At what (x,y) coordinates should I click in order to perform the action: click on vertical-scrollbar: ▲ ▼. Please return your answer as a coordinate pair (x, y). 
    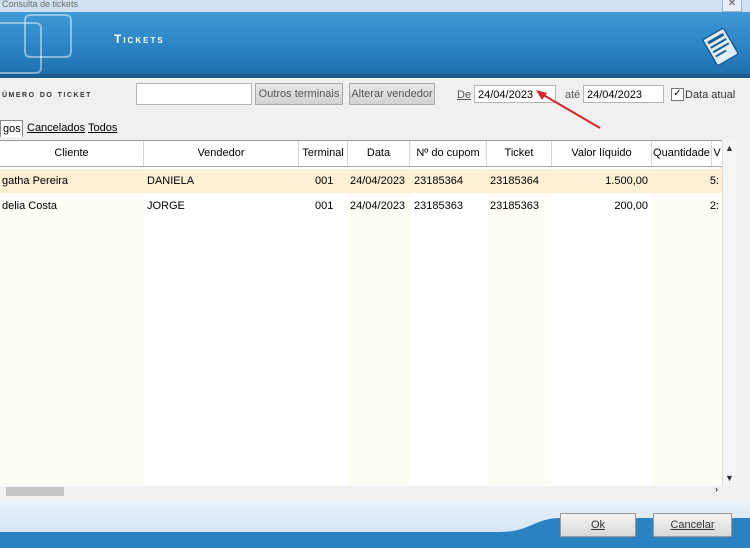
    Looking at the image, I should click on (729, 313).